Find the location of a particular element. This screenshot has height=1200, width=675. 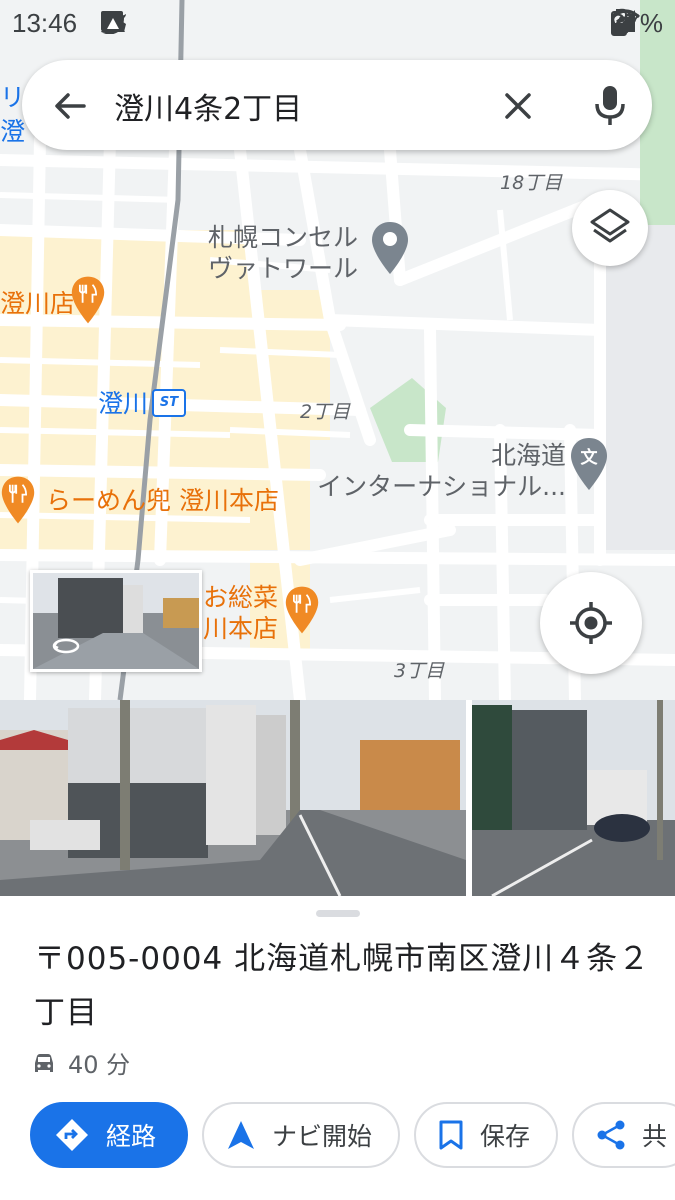

share-label: 共 is located at coordinates (655, 1136).